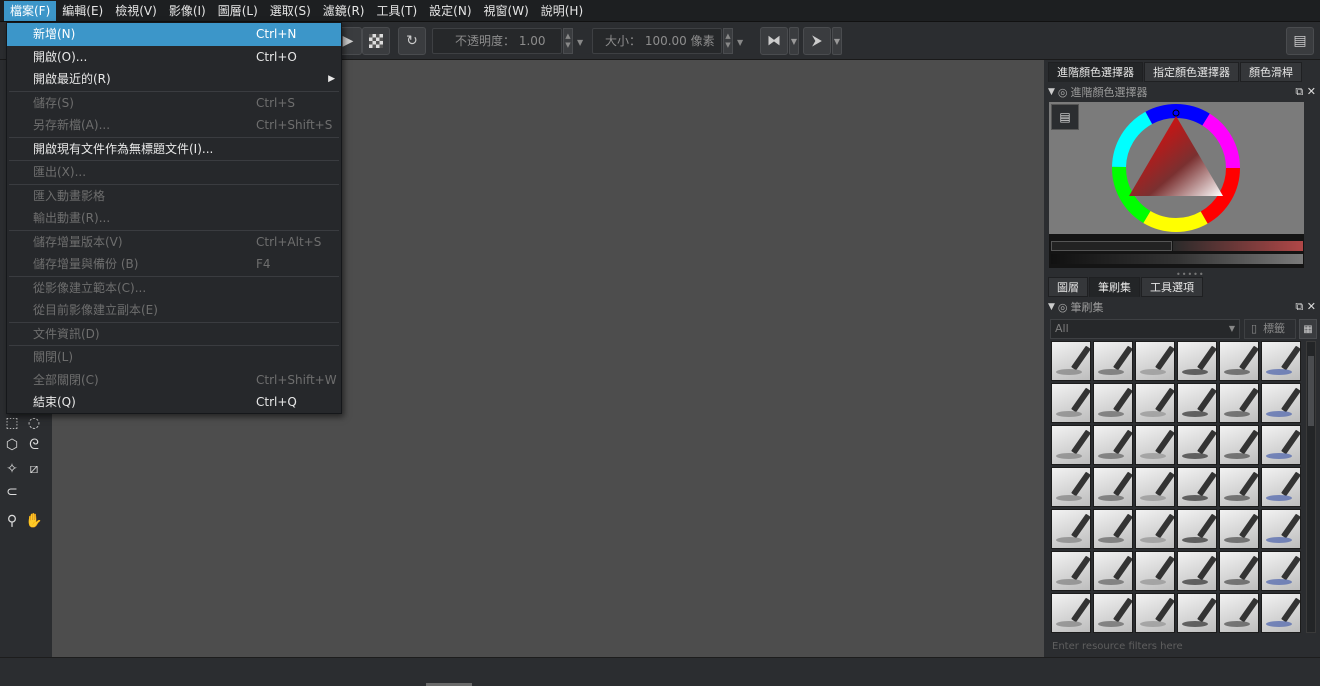  I want to click on mirror-horizontal-options: ▼, so click(794, 41).